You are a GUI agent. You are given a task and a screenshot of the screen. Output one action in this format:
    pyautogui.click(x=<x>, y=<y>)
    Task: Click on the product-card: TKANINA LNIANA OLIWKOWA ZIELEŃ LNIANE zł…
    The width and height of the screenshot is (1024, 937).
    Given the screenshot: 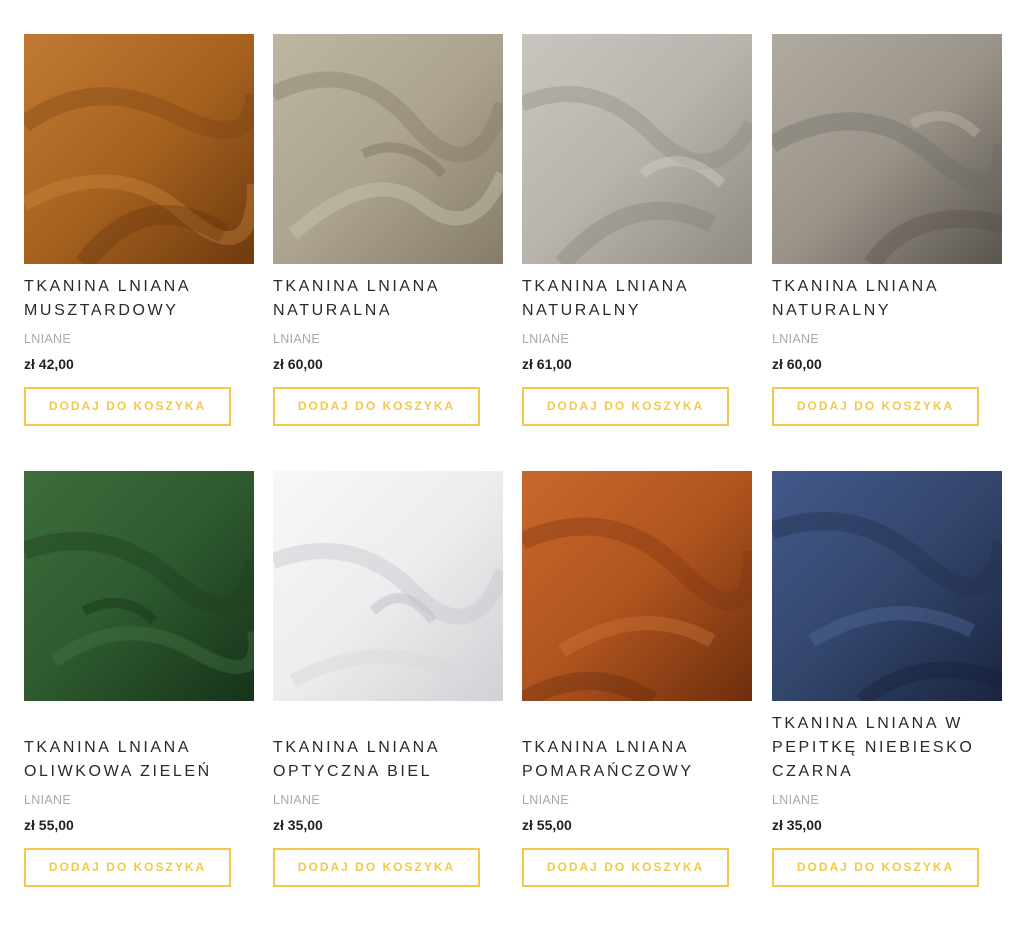 What is the action you would take?
    pyautogui.click(x=139, y=679)
    